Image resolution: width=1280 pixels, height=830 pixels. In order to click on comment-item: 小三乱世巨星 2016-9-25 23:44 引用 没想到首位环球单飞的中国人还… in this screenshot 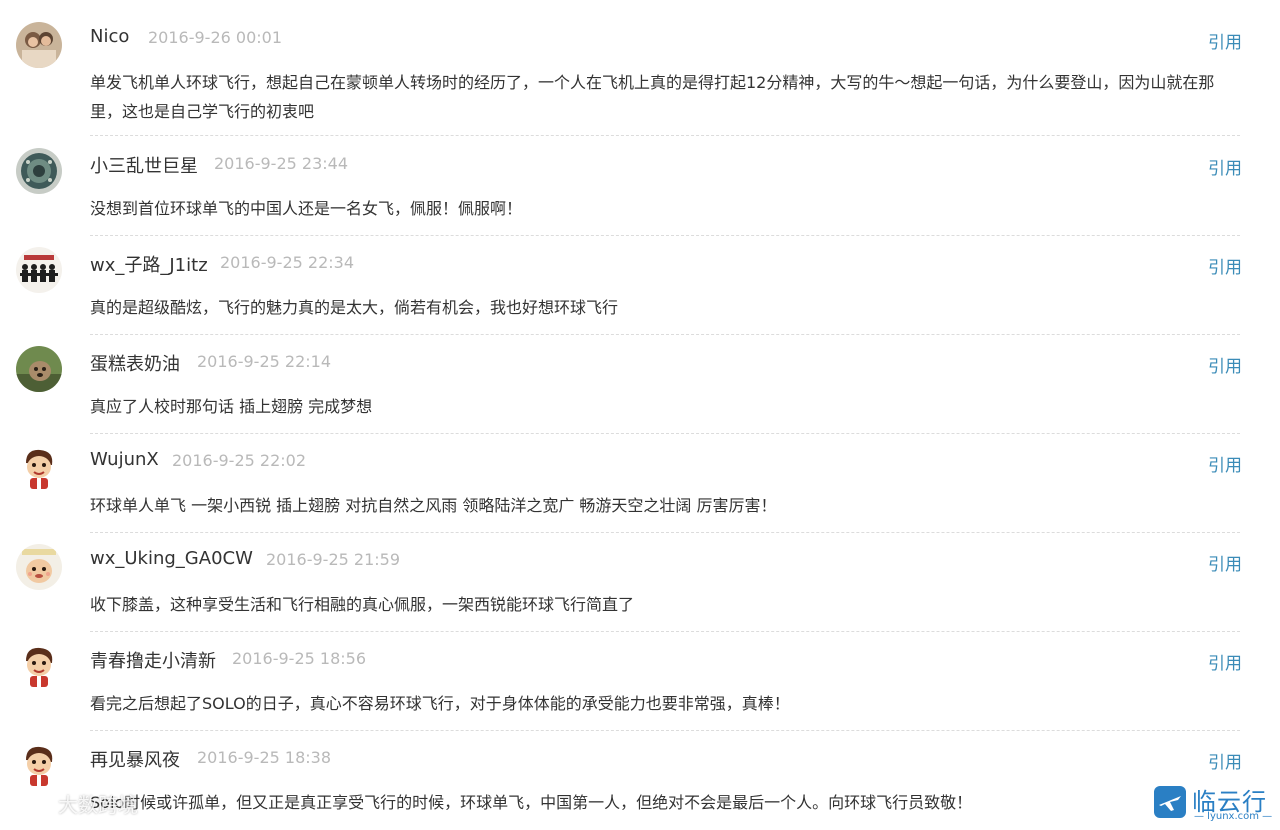, I will do `click(640, 181)`.